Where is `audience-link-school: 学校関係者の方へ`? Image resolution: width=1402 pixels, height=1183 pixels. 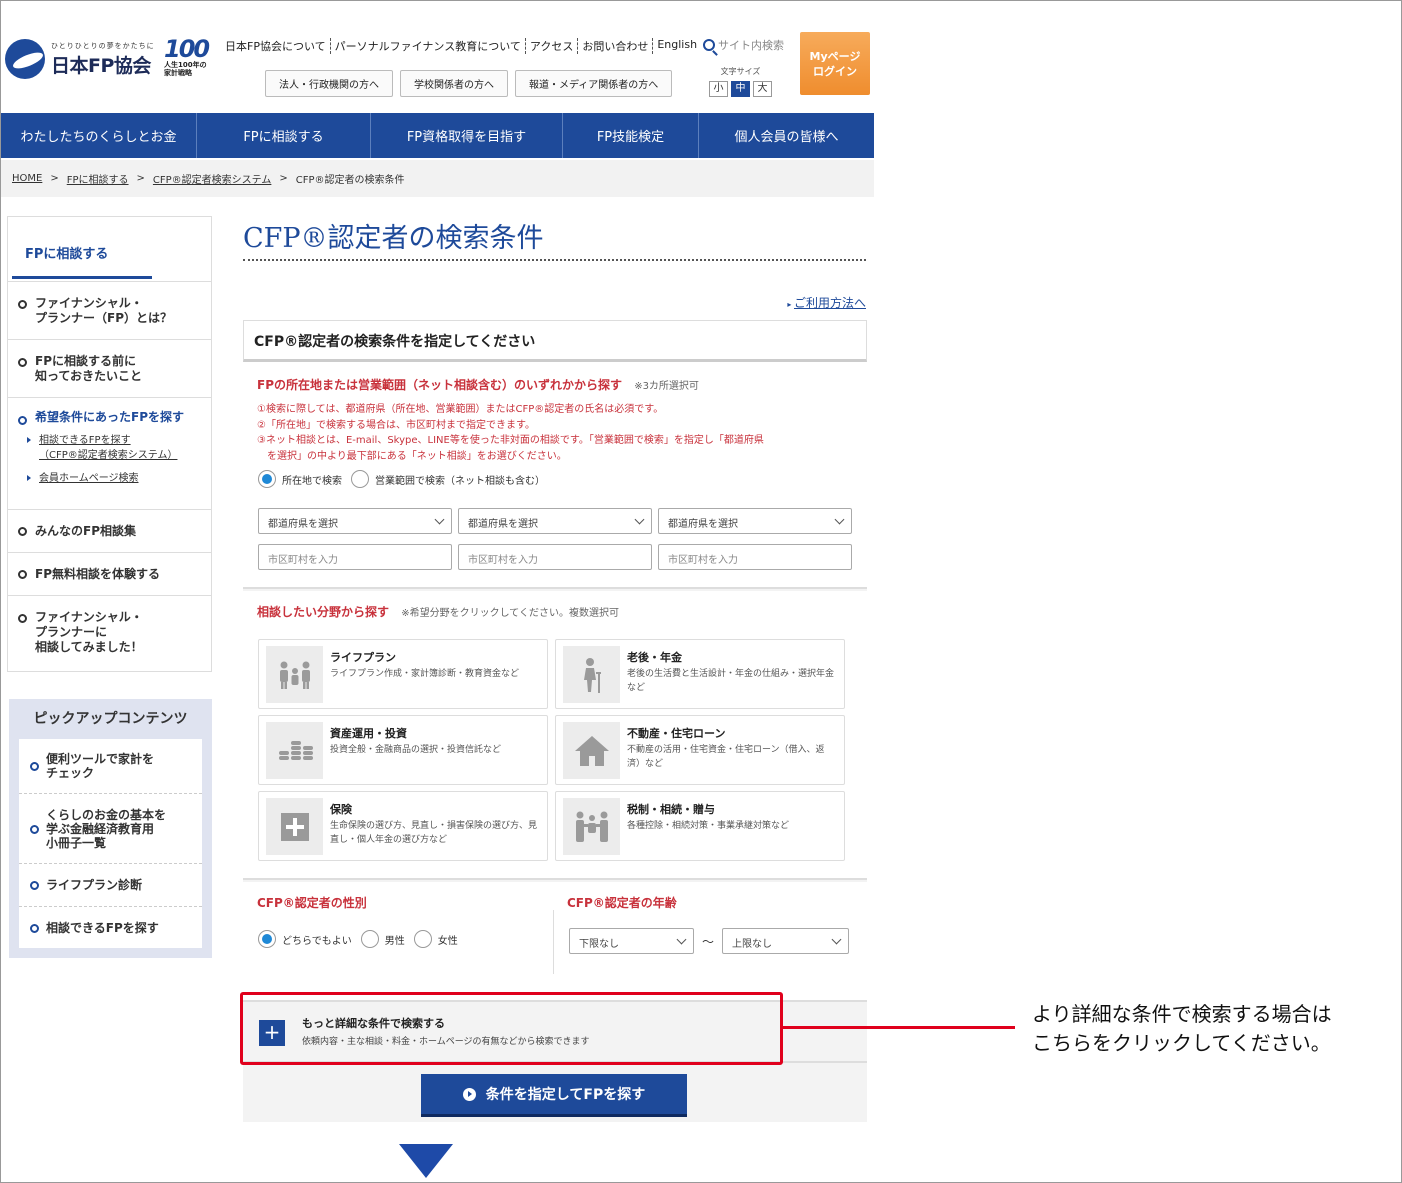
audience-link-school: 学校関係者の方へ is located at coordinates (454, 83).